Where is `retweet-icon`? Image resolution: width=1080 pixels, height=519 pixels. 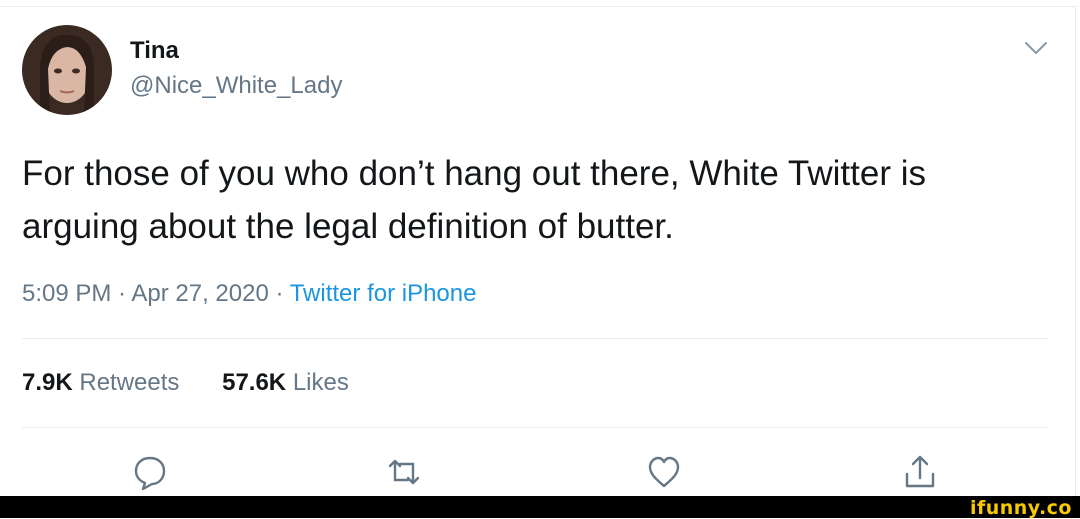 retweet-icon is located at coordinates (404, 472).